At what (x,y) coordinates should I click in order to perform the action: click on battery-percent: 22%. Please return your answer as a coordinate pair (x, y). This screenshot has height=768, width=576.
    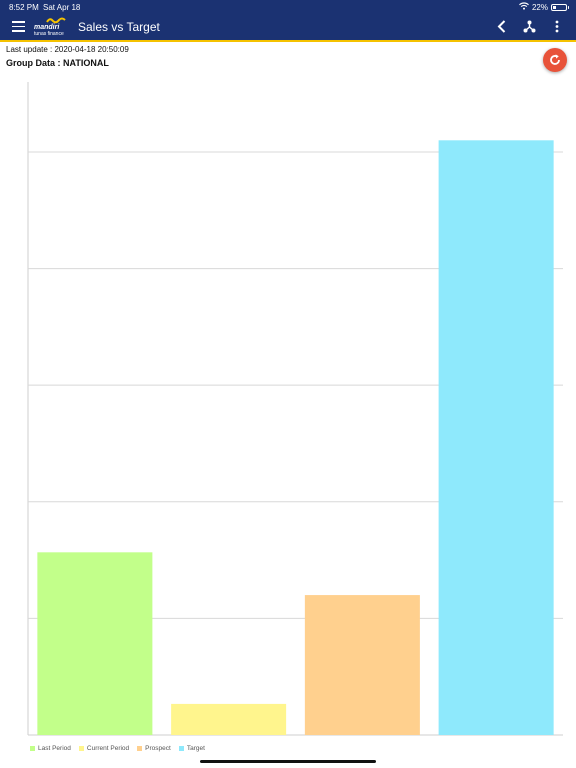
    Looking at the image, I should click on (539, 7).